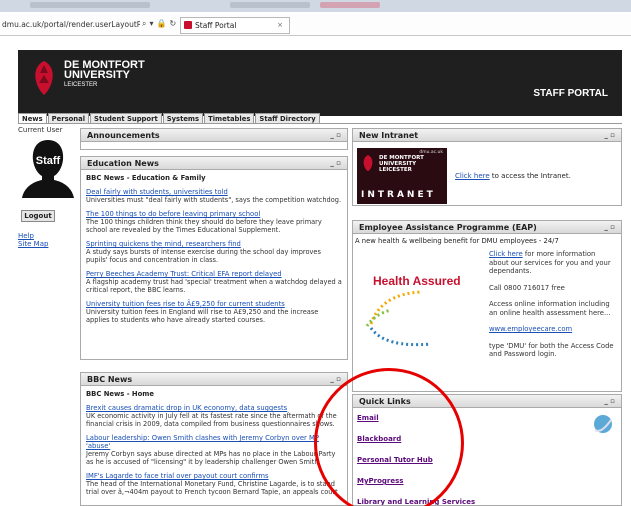  Describe the element at coordinates (530, 176) in the screenshot. I see `intranet-rest-text: to access the Intranet.` at that location.